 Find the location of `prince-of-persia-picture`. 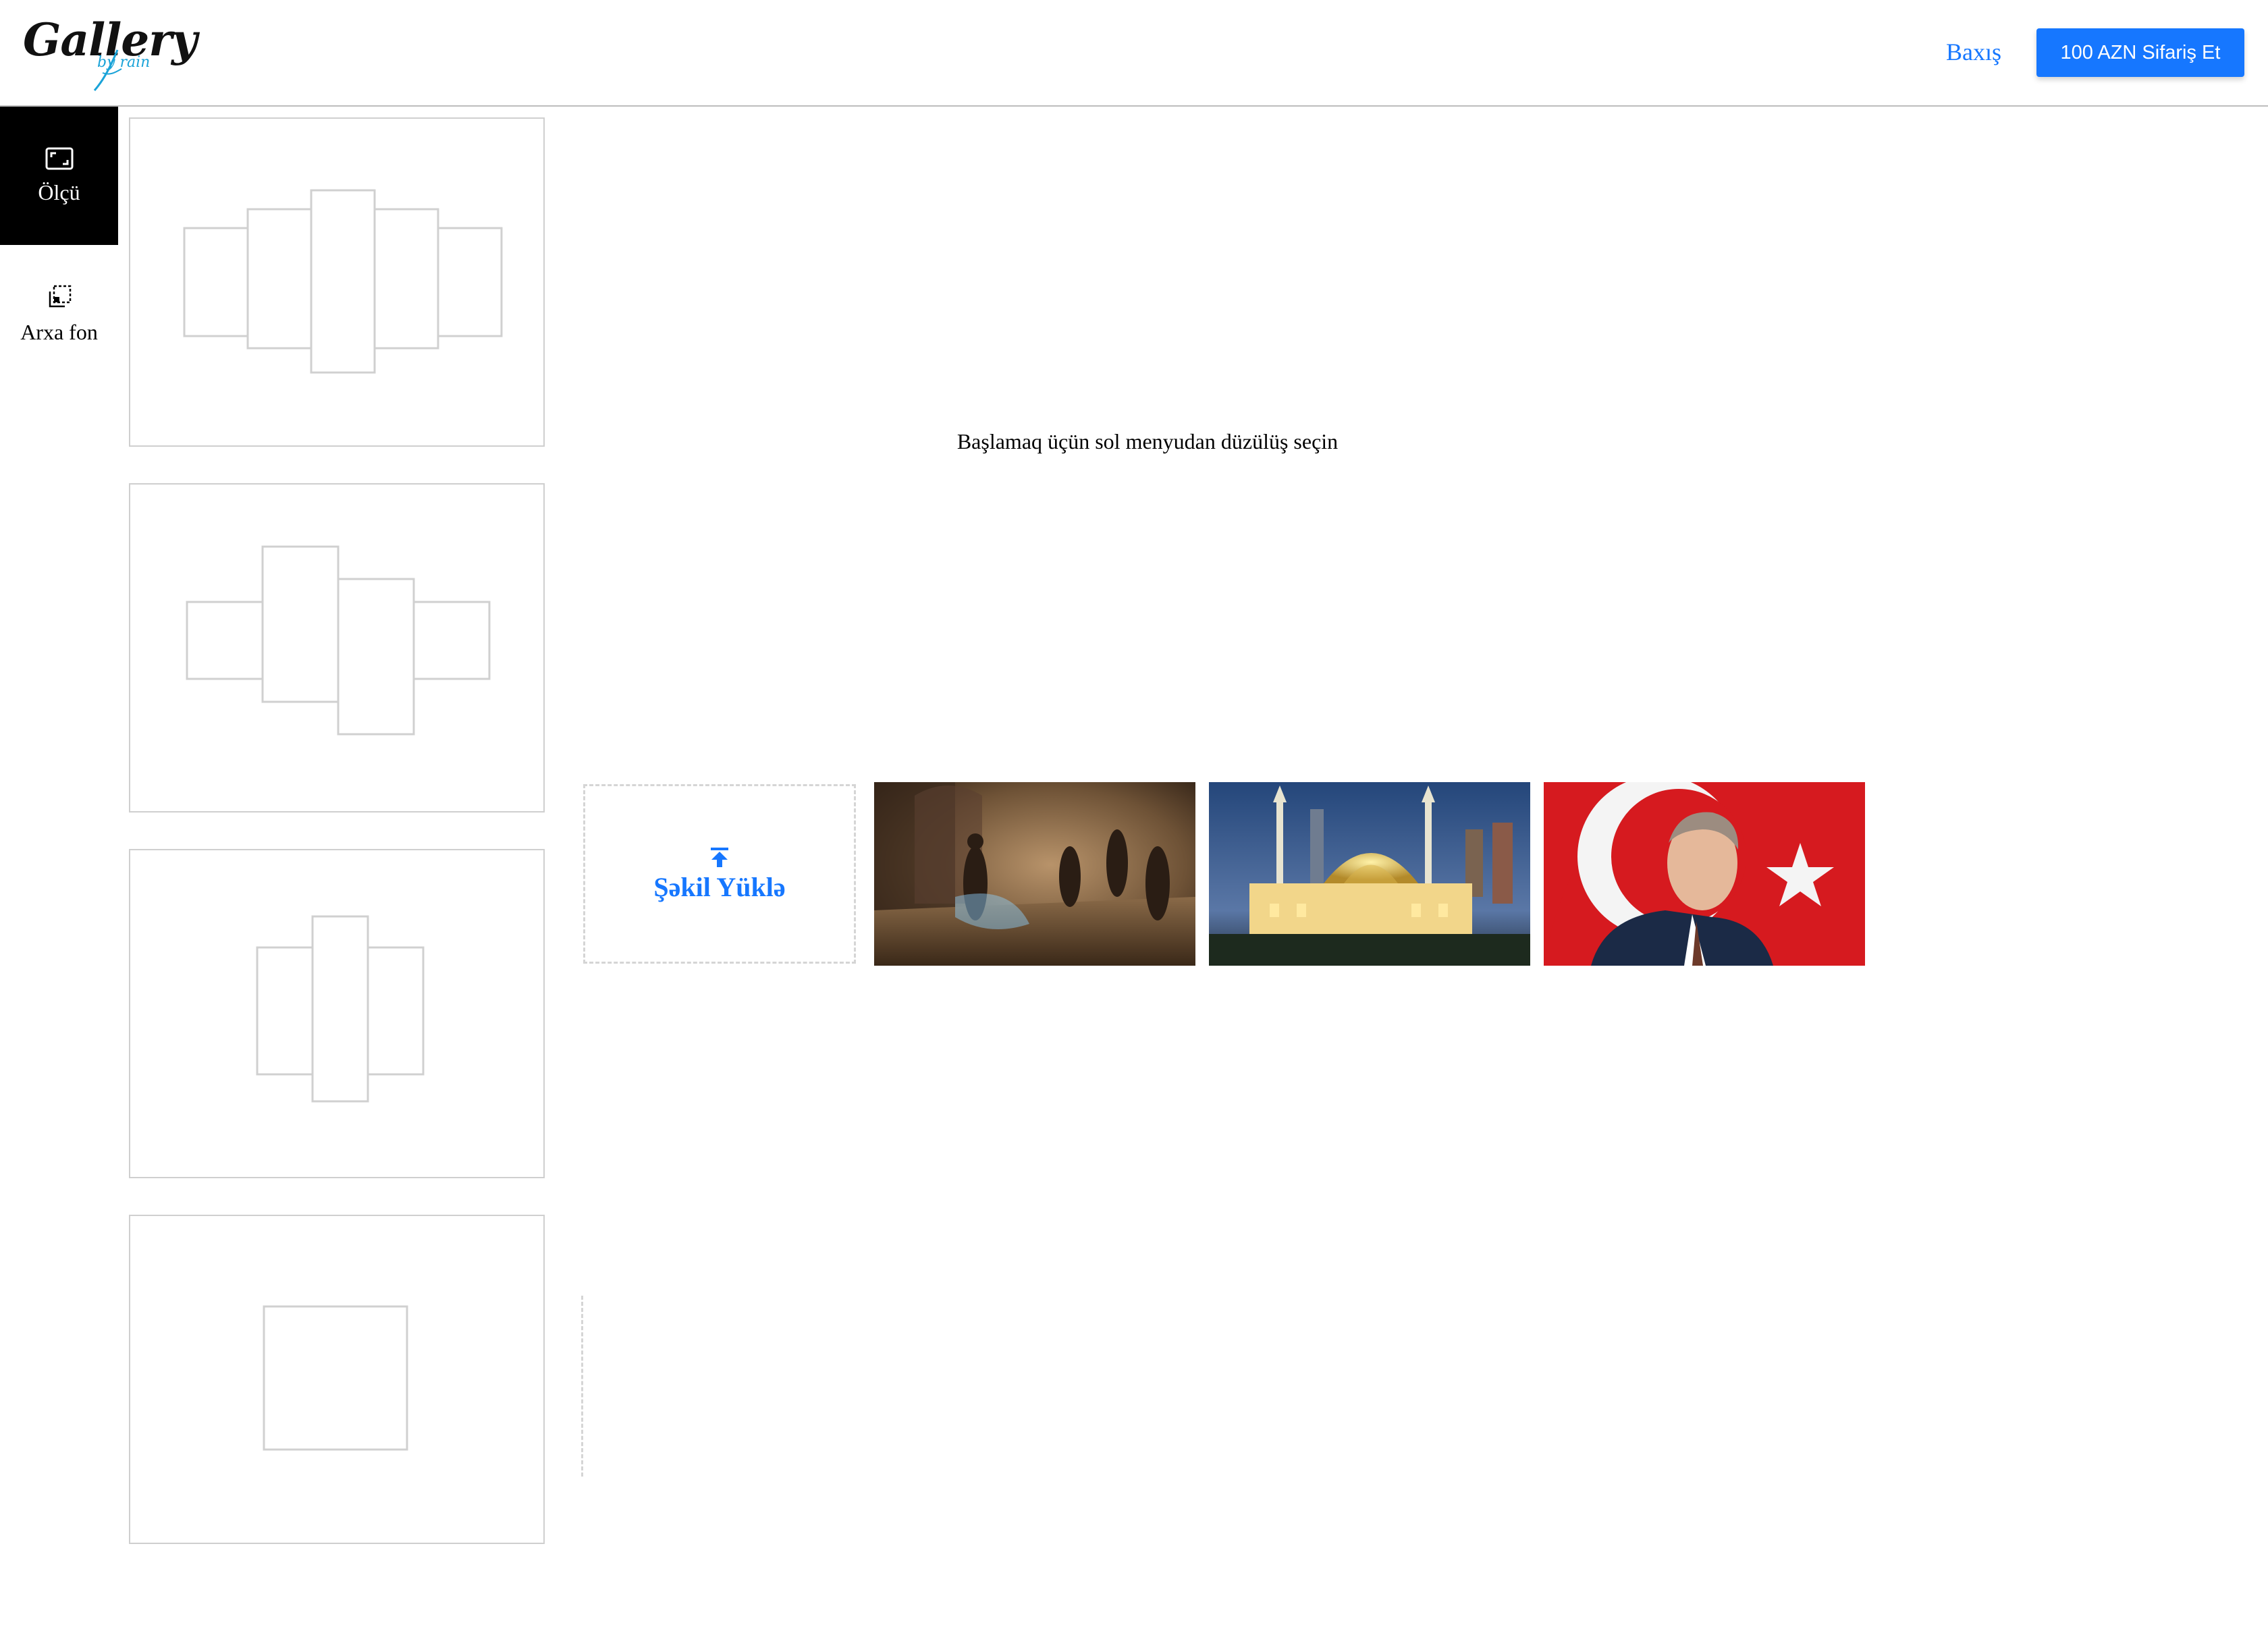

prince-of-persia-picture is located at coordinates (1034, 874).